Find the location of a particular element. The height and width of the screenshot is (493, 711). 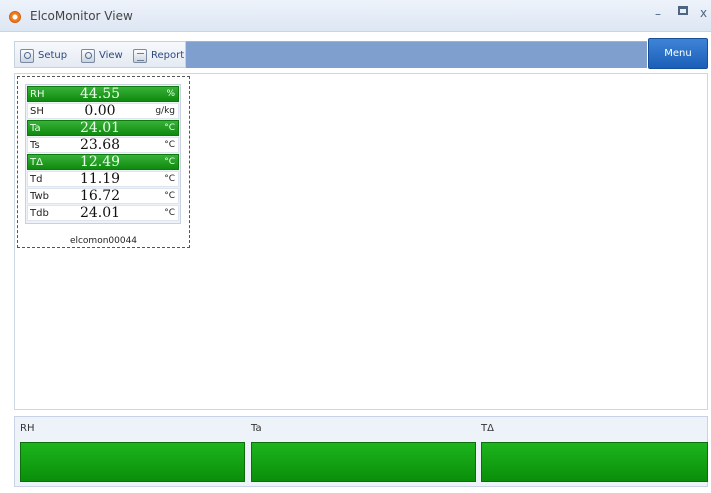

bar-ta is located at coordinates (363, 462).